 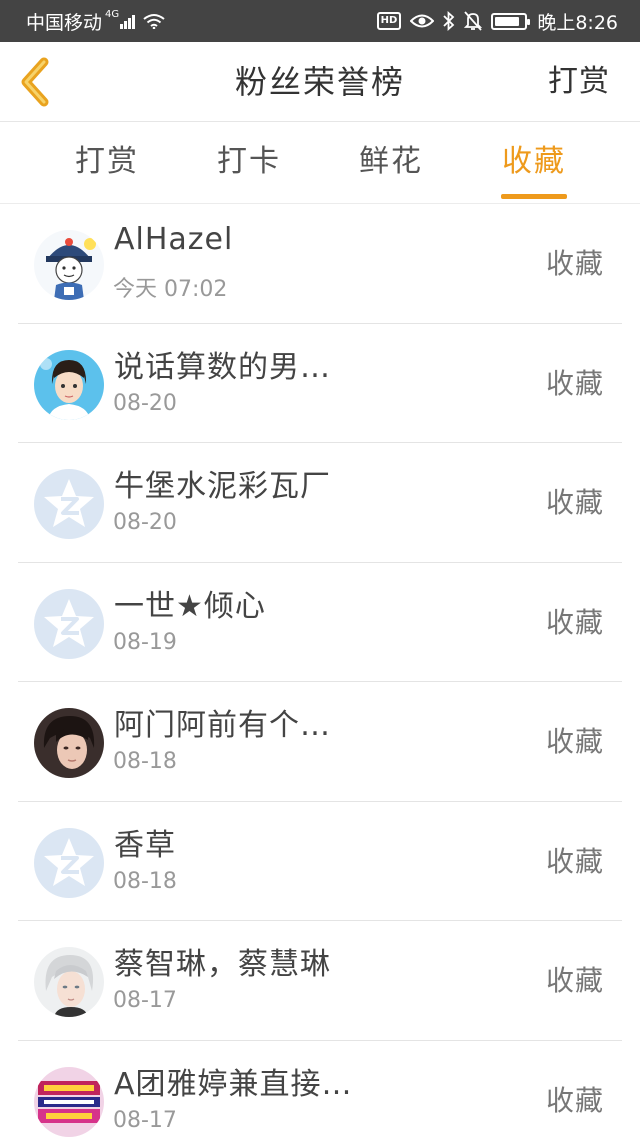 What do you see at coordinates (190, 606) in the screenshot?
I see `user-name: 一世★倾心` at bounding box center [190, 606].